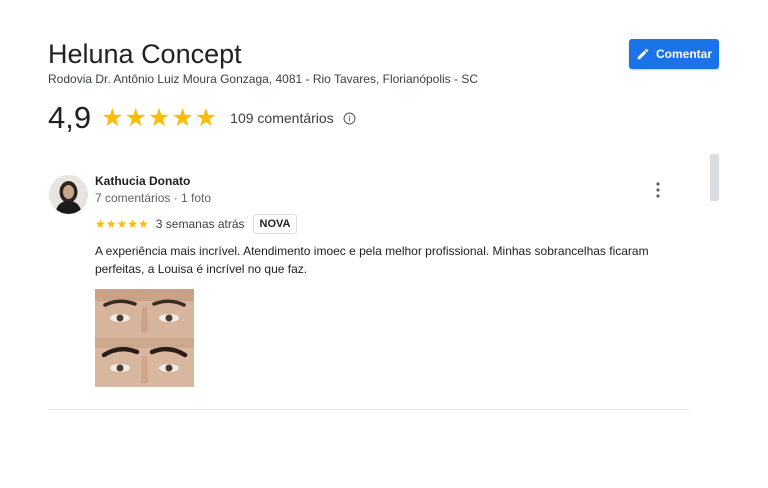  I want to click on reviewer-name: Kathucia Donato, so click(142, 181).